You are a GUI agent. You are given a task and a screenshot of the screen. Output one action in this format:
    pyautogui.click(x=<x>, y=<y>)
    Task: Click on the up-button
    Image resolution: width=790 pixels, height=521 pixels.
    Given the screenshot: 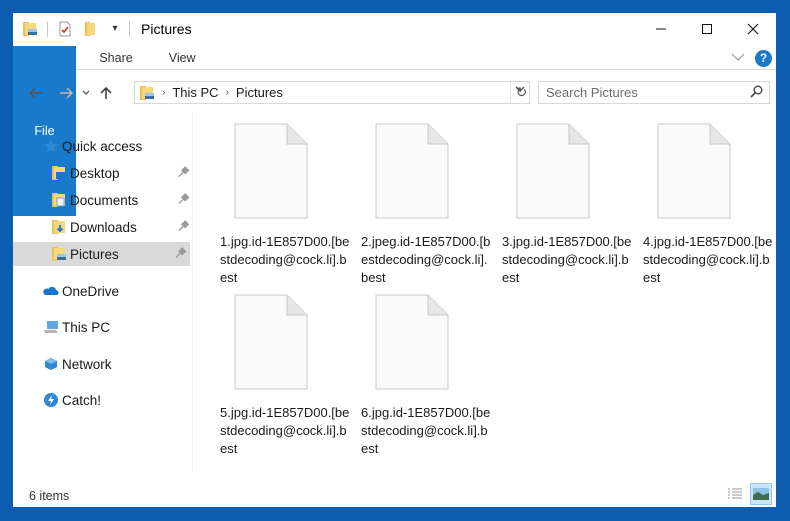 What is the action you would take?
    pyautogui.click(x=106, y=93)
    